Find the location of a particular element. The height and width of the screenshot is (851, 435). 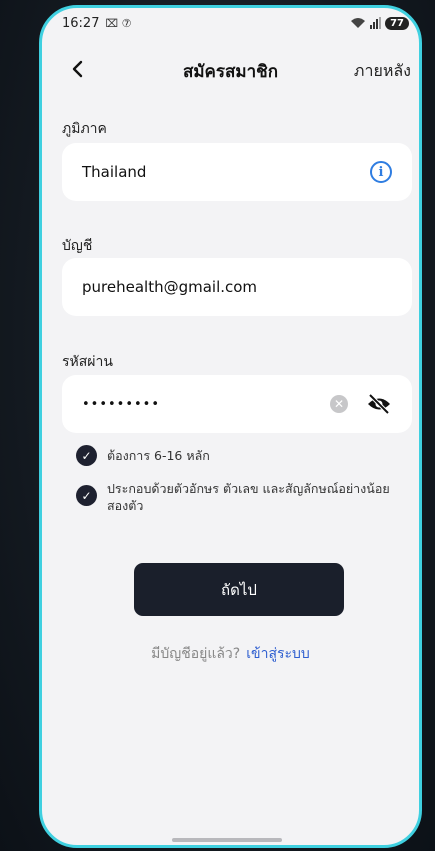

account-value: purehealth@gmail.com is located at coordinates (170, 287).